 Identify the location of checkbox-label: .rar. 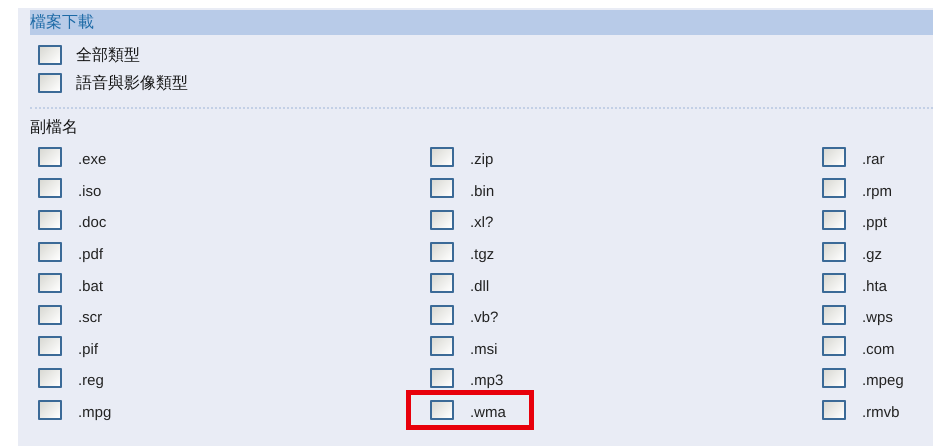
(873, 159).